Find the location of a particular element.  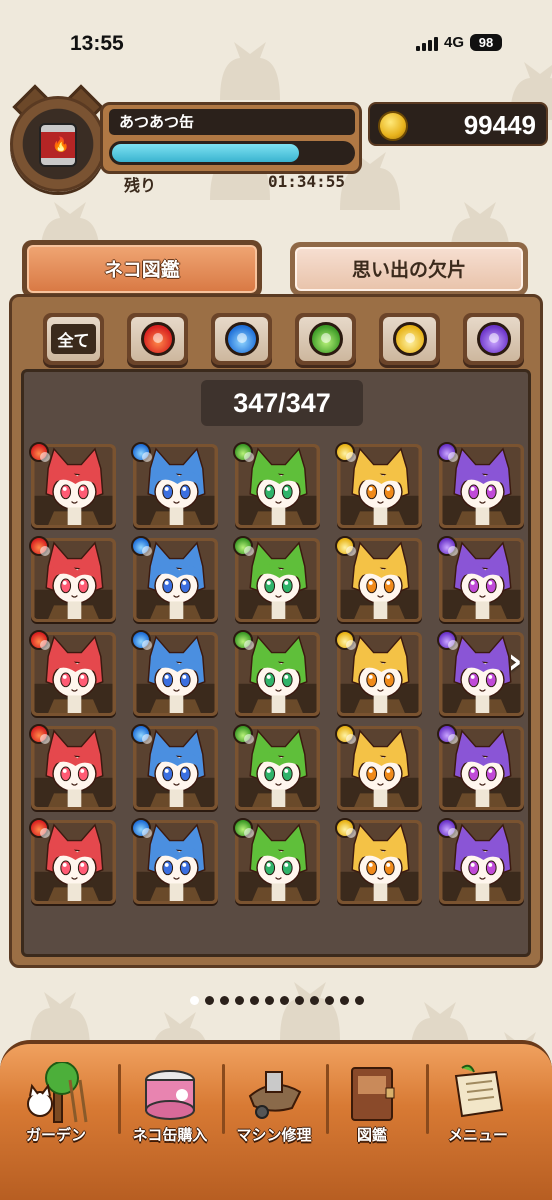

filter-water-button is located at coordinates (241, 339).